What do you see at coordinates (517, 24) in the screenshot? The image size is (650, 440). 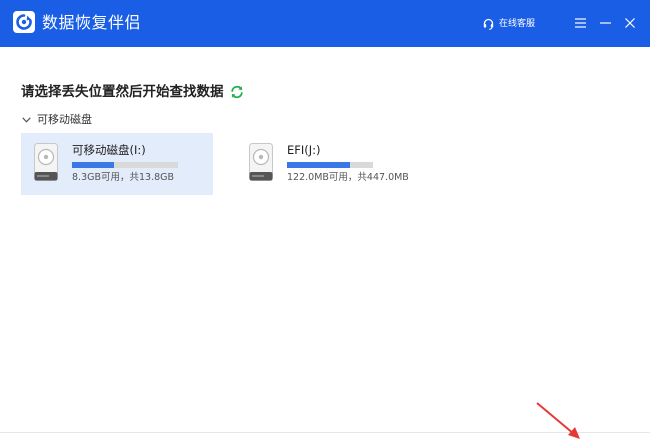 I see `online-service-label: 在线客服` at bounding box center [517, 24].